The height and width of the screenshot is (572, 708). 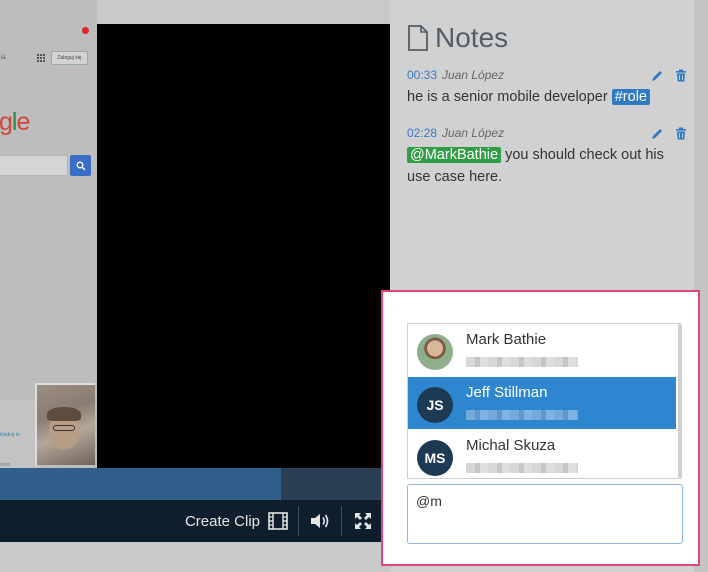 What do you see at coordinates (422, 133) in the screenshot?
I see `note-timestamp: 02:28` at bounding box center [422, 133].